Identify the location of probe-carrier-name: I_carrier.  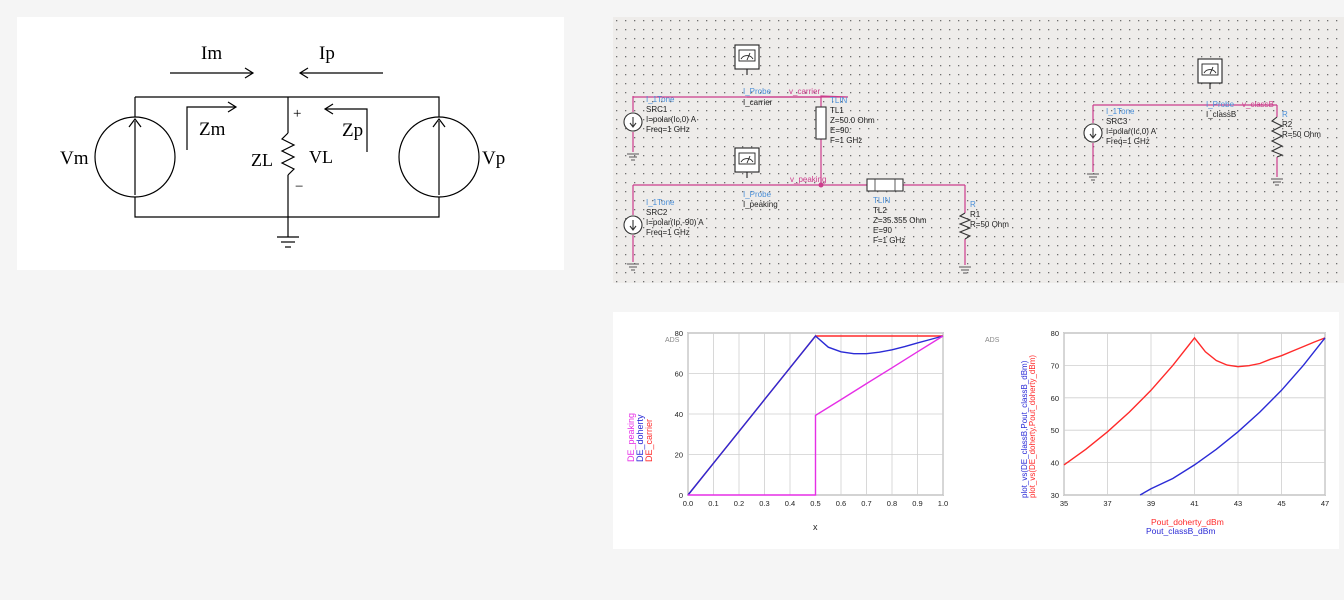
(758, 102).